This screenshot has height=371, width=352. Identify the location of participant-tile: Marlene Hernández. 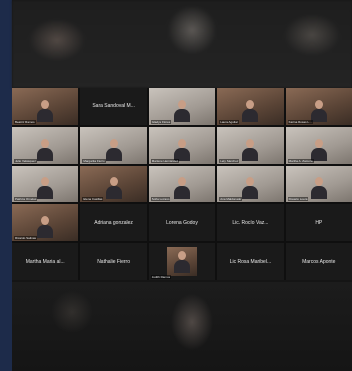
(182, 145).